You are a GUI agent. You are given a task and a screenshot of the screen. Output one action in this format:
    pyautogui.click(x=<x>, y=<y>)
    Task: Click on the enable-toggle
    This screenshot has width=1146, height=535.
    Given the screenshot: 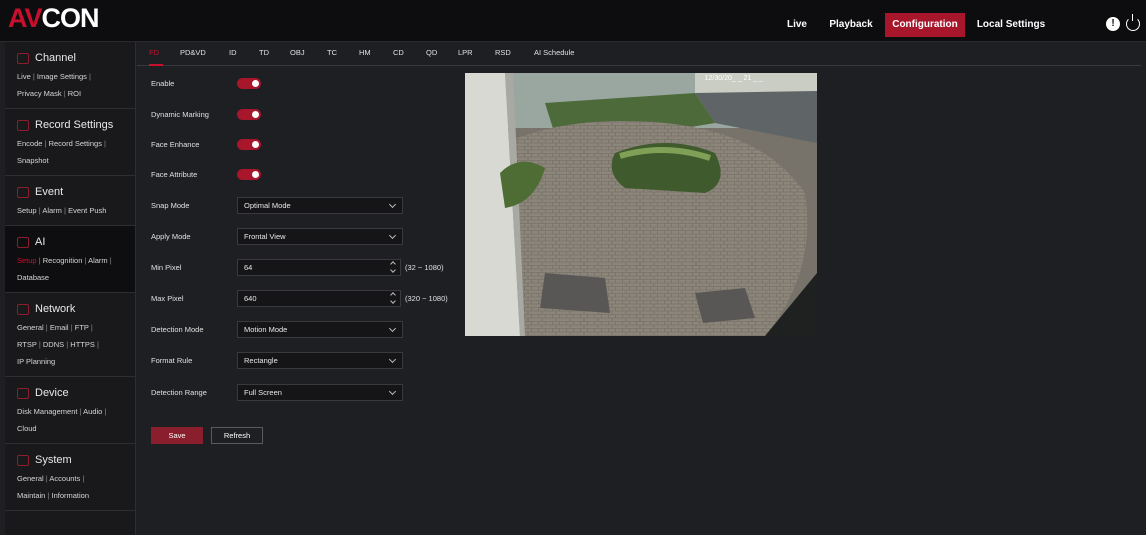 What is the action you would take?
    pyautogui.click(x=249, y=83)
    